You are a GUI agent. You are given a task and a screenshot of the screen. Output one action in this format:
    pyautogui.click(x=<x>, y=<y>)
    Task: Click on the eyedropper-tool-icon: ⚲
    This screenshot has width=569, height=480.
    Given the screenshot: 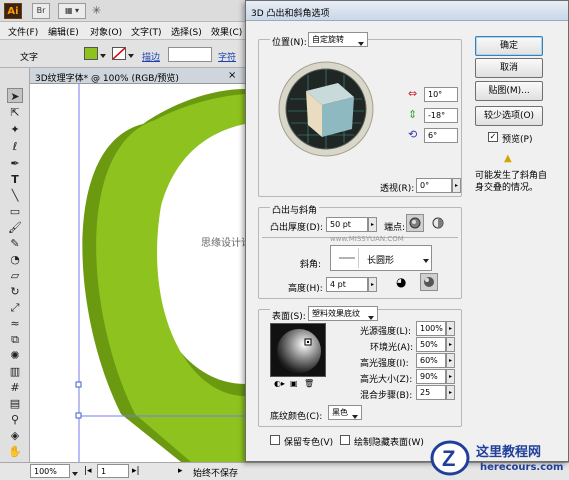 What is the action you would take?
    pyautogui.click(x=15, y=419)
    